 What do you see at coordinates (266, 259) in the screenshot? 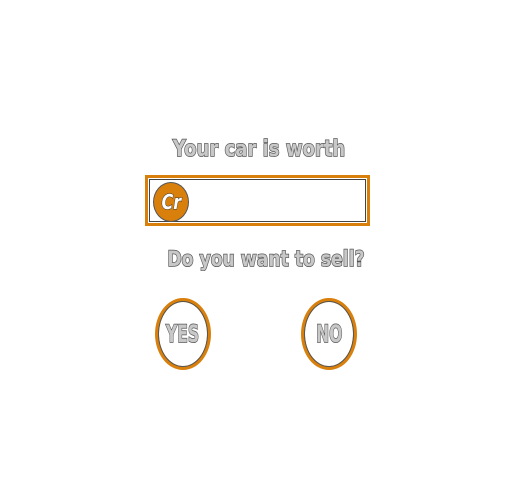
I see `sell-question: Do you want to sell?` at bounding box center [266, 259].